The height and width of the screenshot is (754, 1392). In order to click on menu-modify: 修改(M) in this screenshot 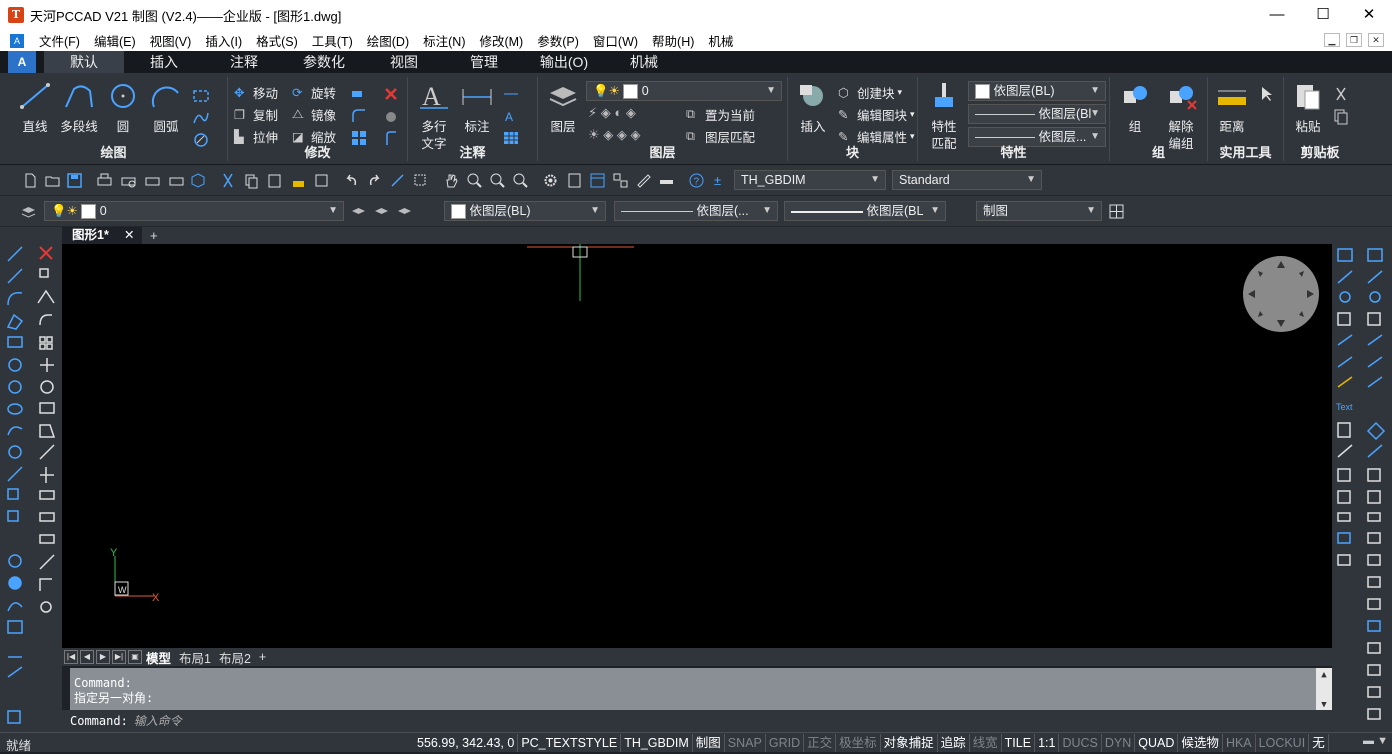, I will do `click(501, 40)`.